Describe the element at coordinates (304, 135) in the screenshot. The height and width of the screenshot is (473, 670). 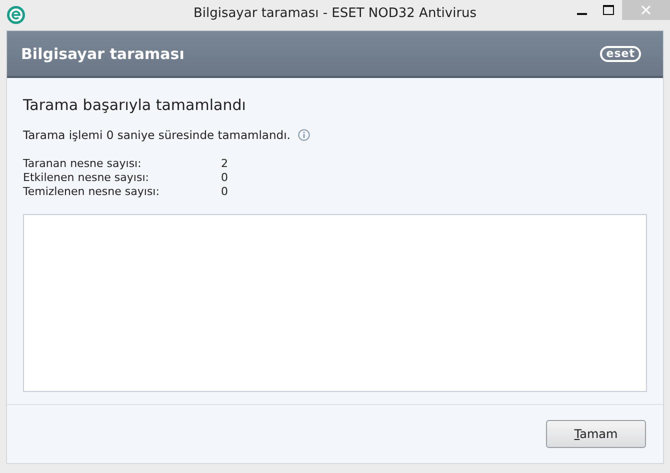
I see `info-icon` at that location.